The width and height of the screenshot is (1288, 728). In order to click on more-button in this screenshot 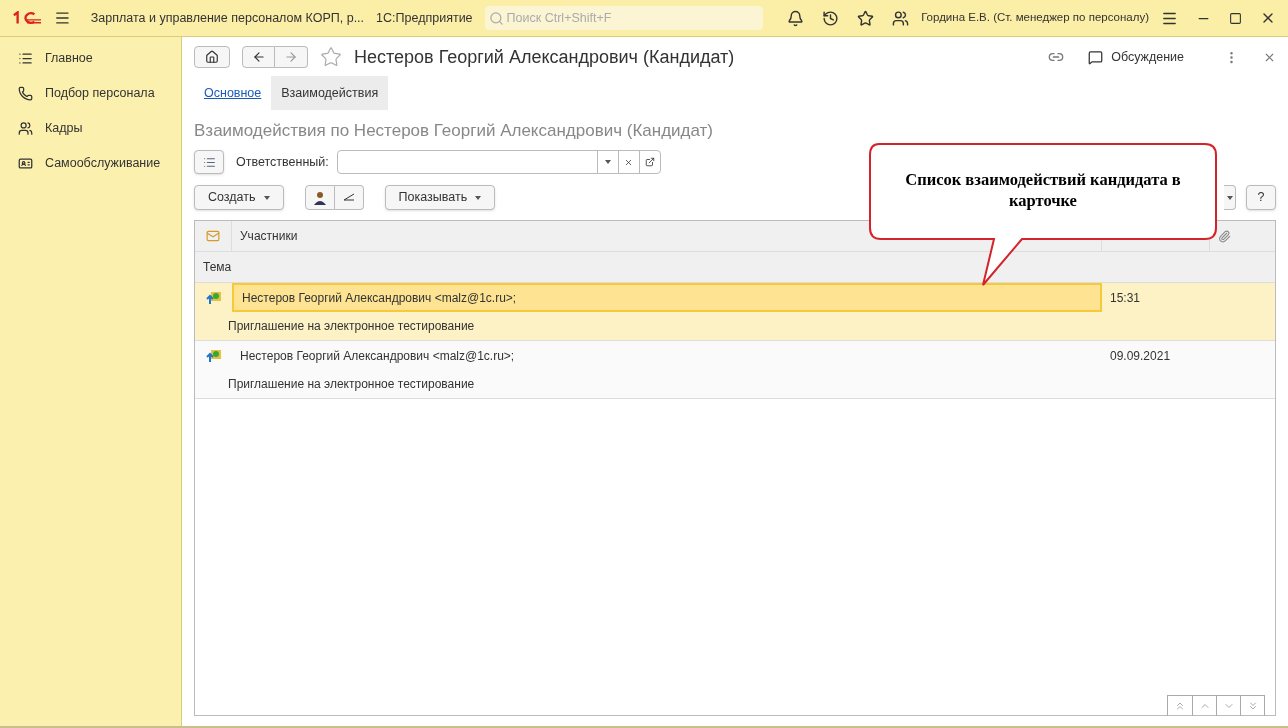, I will do `click(1230, 197)`.